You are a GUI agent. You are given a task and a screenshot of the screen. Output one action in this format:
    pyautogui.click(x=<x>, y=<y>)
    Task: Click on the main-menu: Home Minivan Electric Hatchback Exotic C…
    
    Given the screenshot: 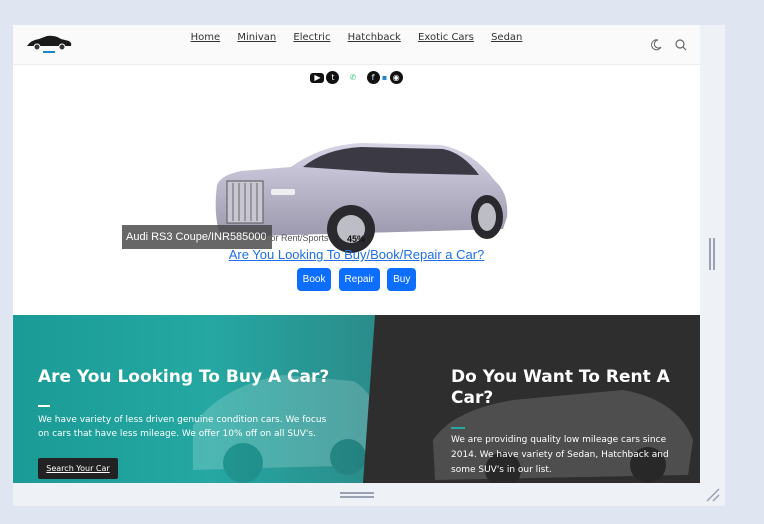 What is the action you would take?
    pyautogui.click(x=356, y=37)
    